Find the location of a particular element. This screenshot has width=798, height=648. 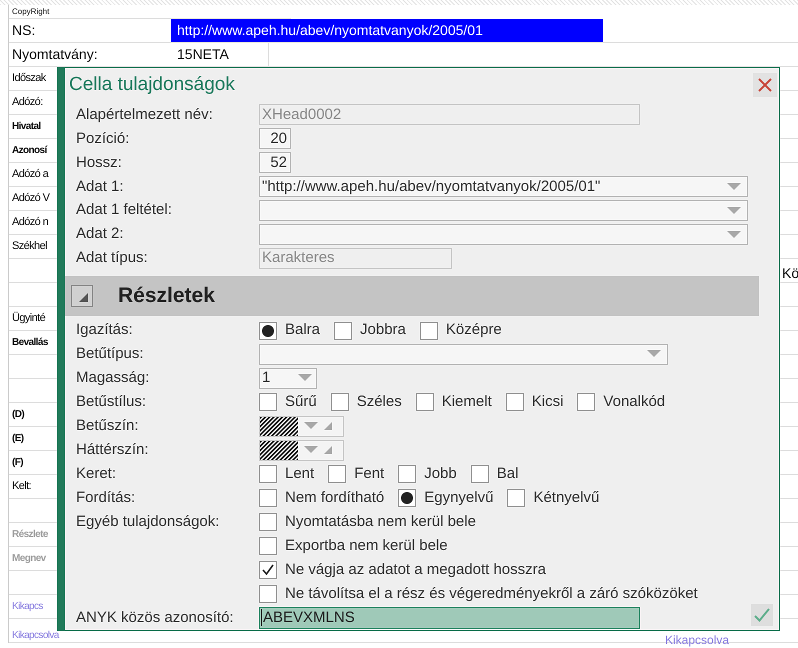

close-button is located at coordinates (765, 85).